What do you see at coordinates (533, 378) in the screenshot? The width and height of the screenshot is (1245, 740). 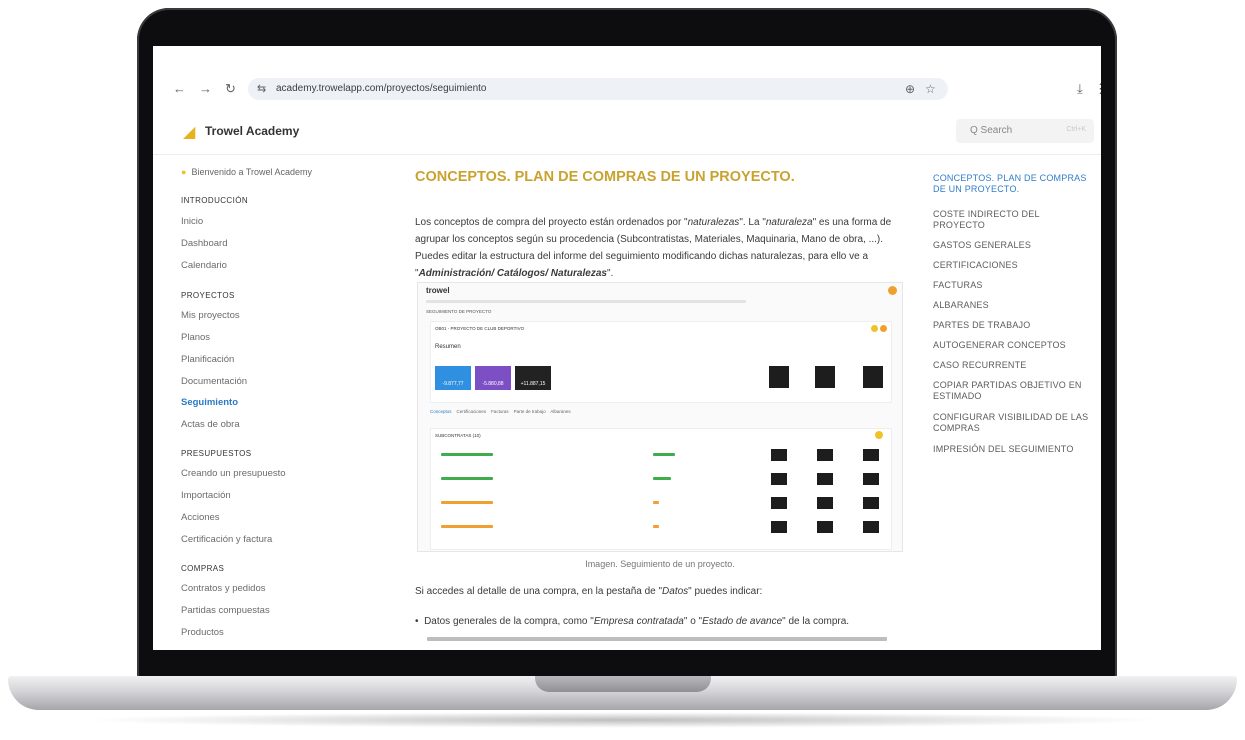 I see `shot-kpi-3: +11.887,15` at bounding box center [533, 378].